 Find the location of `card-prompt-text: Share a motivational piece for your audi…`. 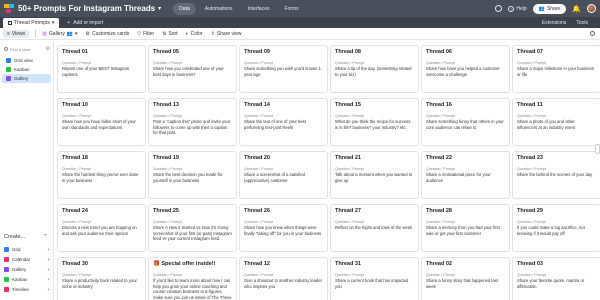

card-prompt-text: Share a motivational piece for your audi… is located at coordinates (458, 177).